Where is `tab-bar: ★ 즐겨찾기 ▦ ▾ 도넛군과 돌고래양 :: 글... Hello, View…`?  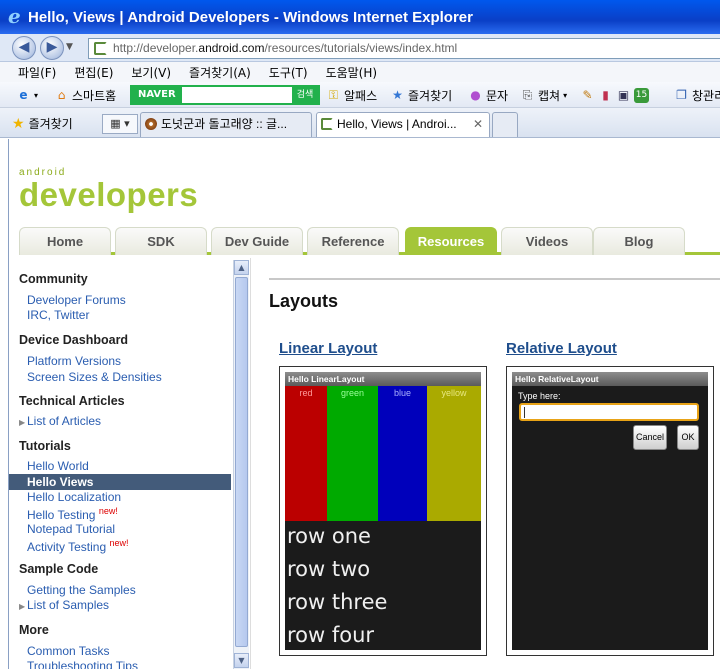
tab-bar: ★ 즐겨찾기 ▦ ▾ 도넛군과 돌고래양 :: 글... Hello, View… is located at coordinates (360, 123).